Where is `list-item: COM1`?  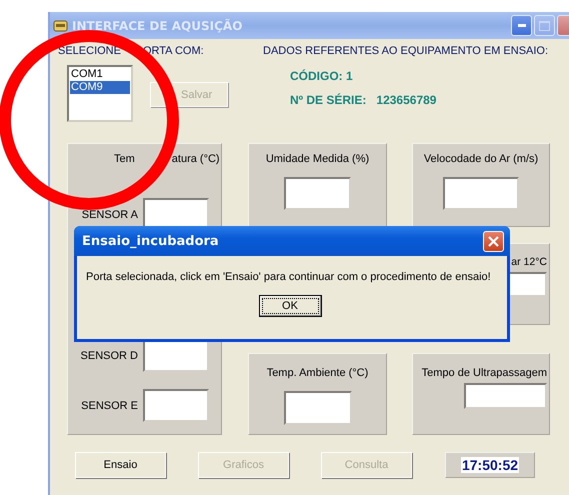 list-item: COM1 is located at coordinates (100, 74).